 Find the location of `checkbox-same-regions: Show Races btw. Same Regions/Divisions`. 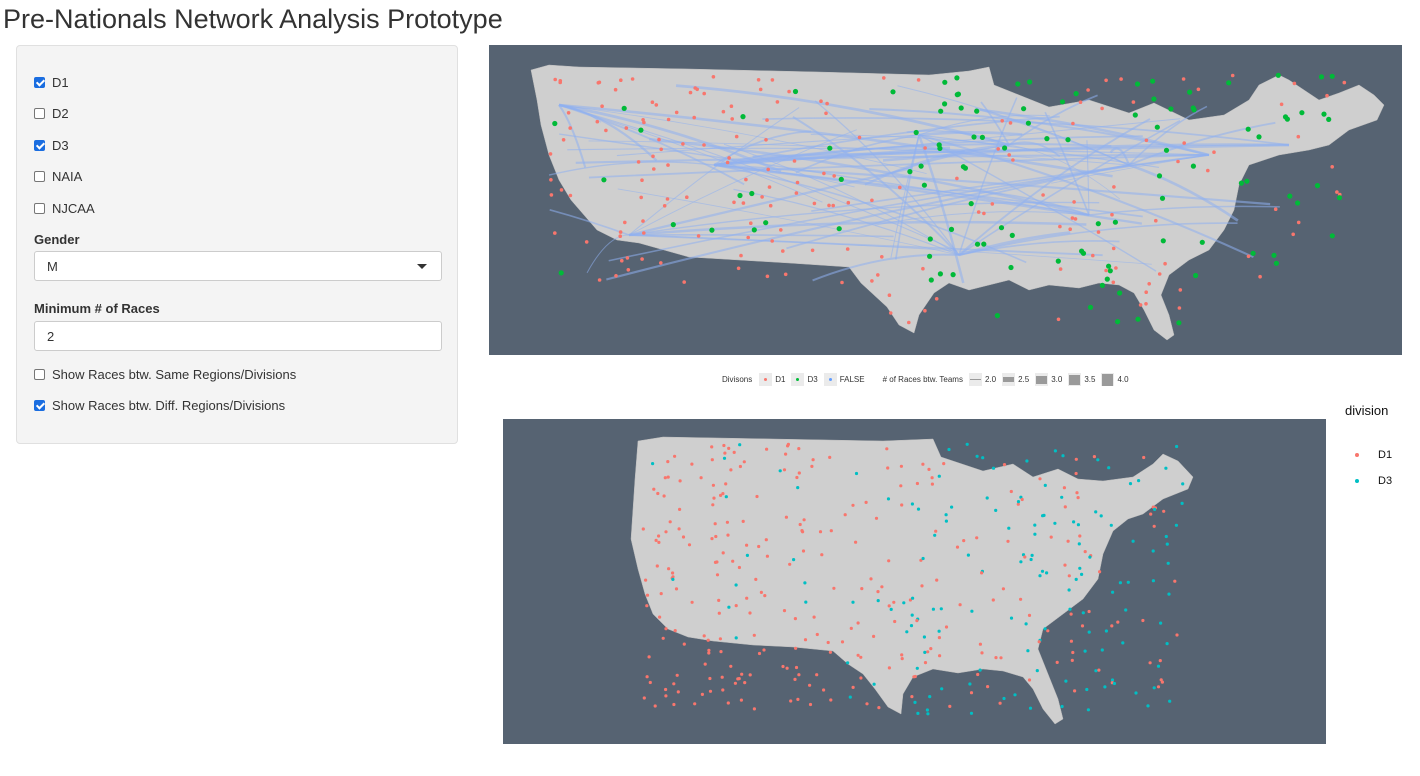

checkbox-same-regions: Show Races btw. Same Regions/Divisions is located at coordinates (165, 374).